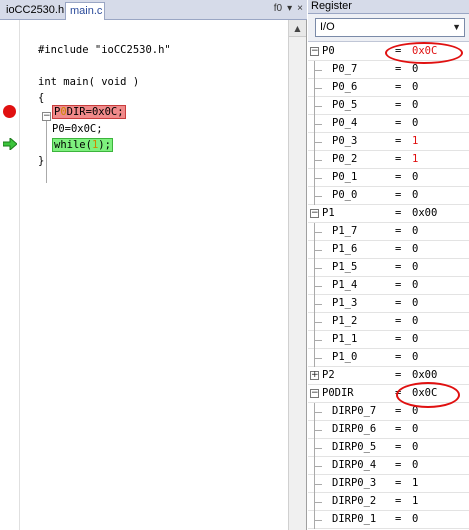  What do you see at coordinates (388, 520) in the screenshot?
I see `register-row: DIRP0_1 = 0` at bounding box center [388, 520].